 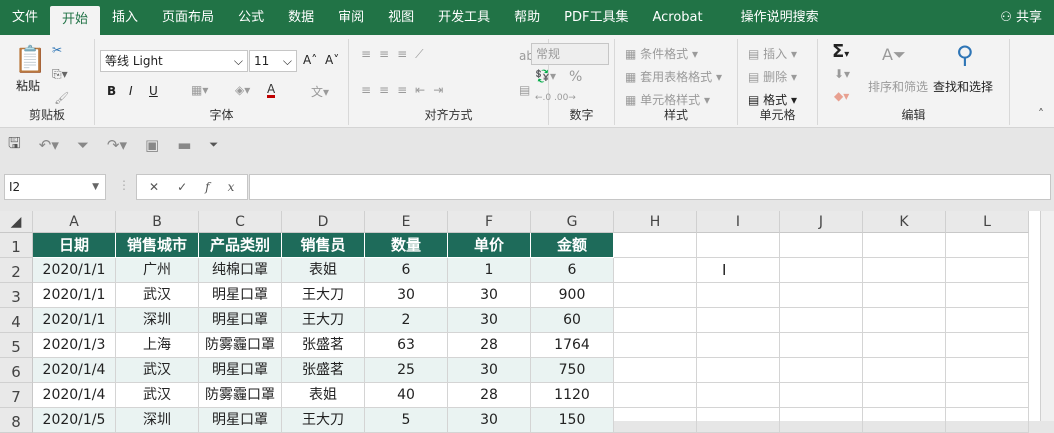 I want to click on font-color-icon: A, so click(x=271, y=90).